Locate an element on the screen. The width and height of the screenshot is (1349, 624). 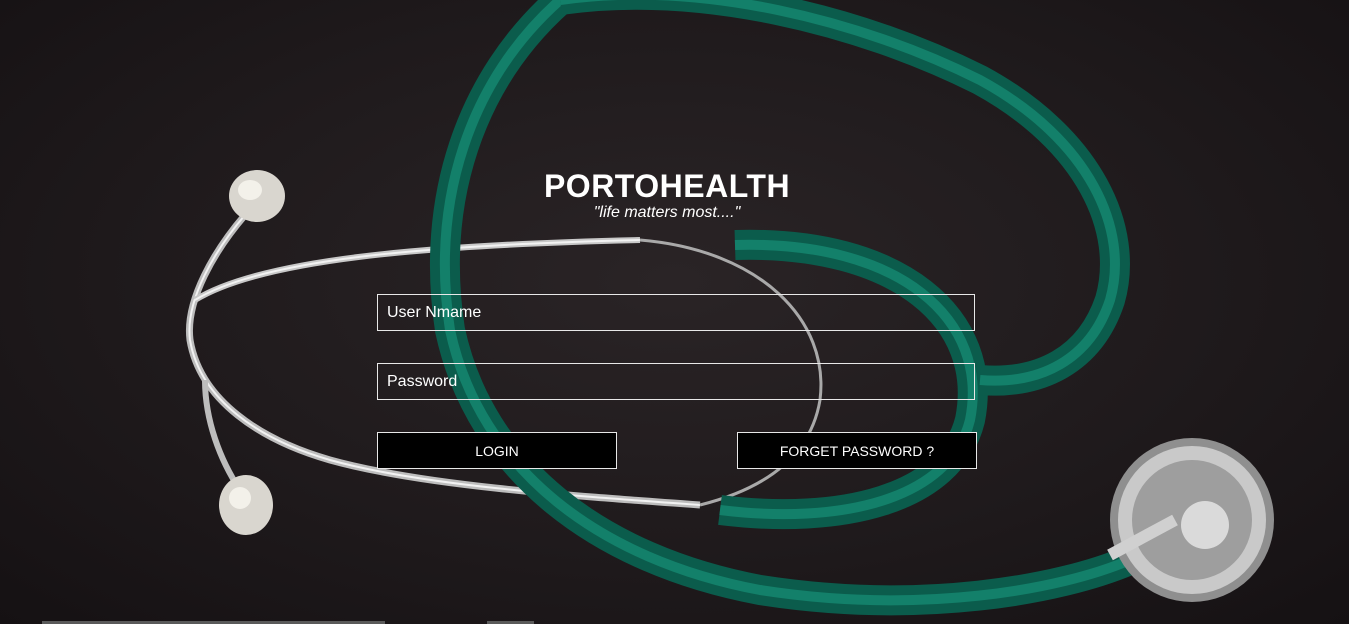
app-tagline: "life matters most...." is located at coordinates (667, 212).